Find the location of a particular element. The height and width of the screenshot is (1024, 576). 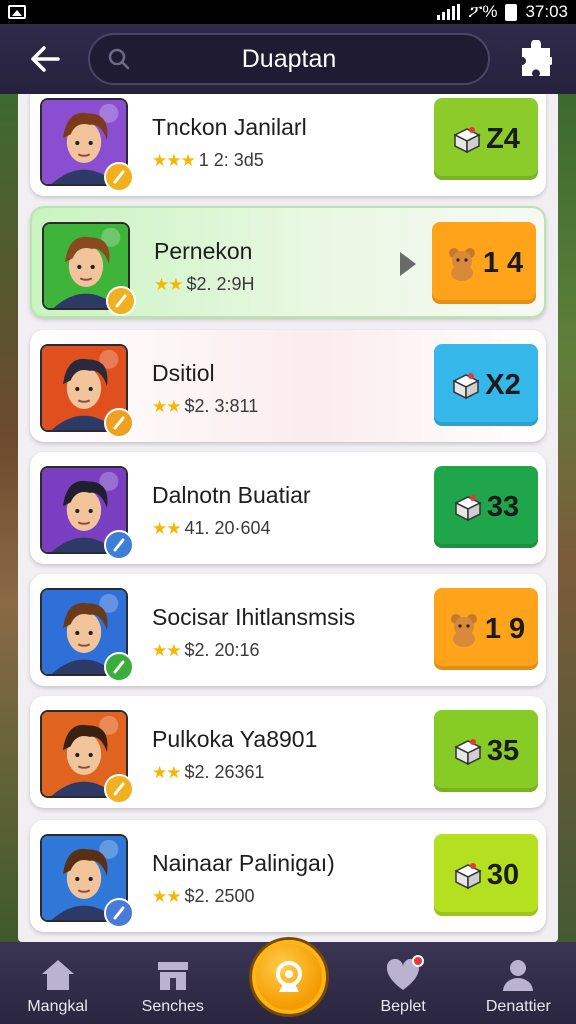

list-item: Pernekon ★★ $2. 2:9H 1 4 is located at coordinates (288, 262).